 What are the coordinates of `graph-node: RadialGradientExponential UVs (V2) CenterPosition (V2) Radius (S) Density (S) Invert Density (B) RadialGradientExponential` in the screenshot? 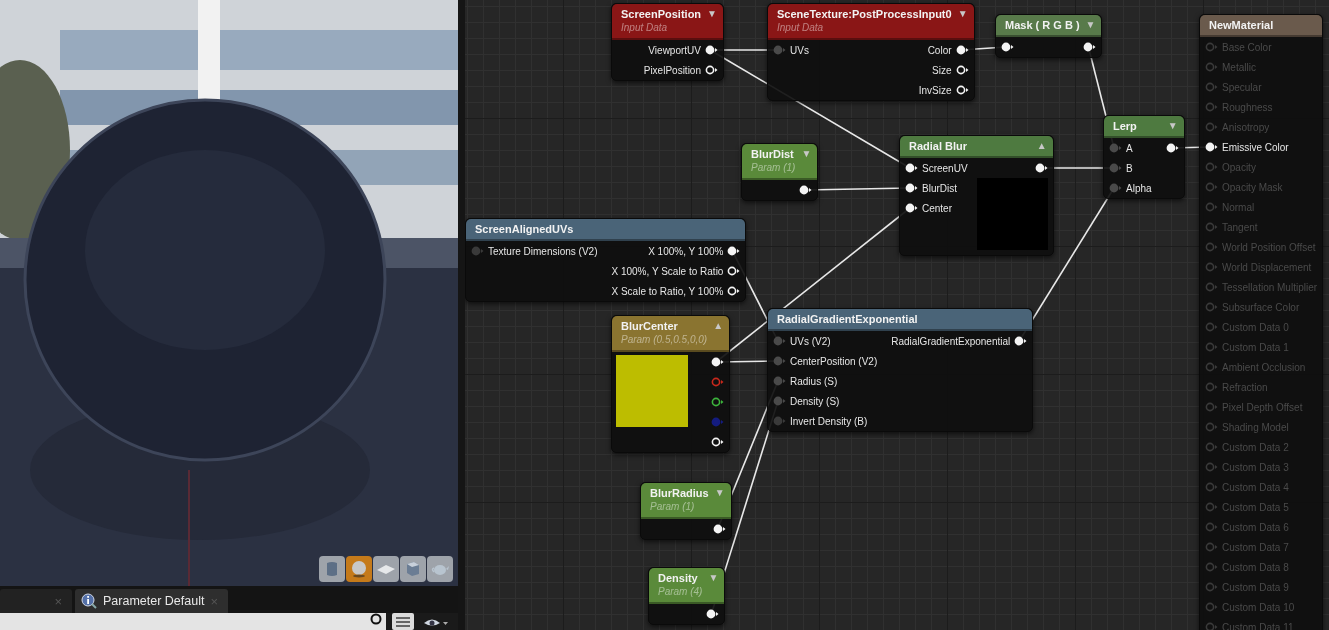 It's located at (900, 370).